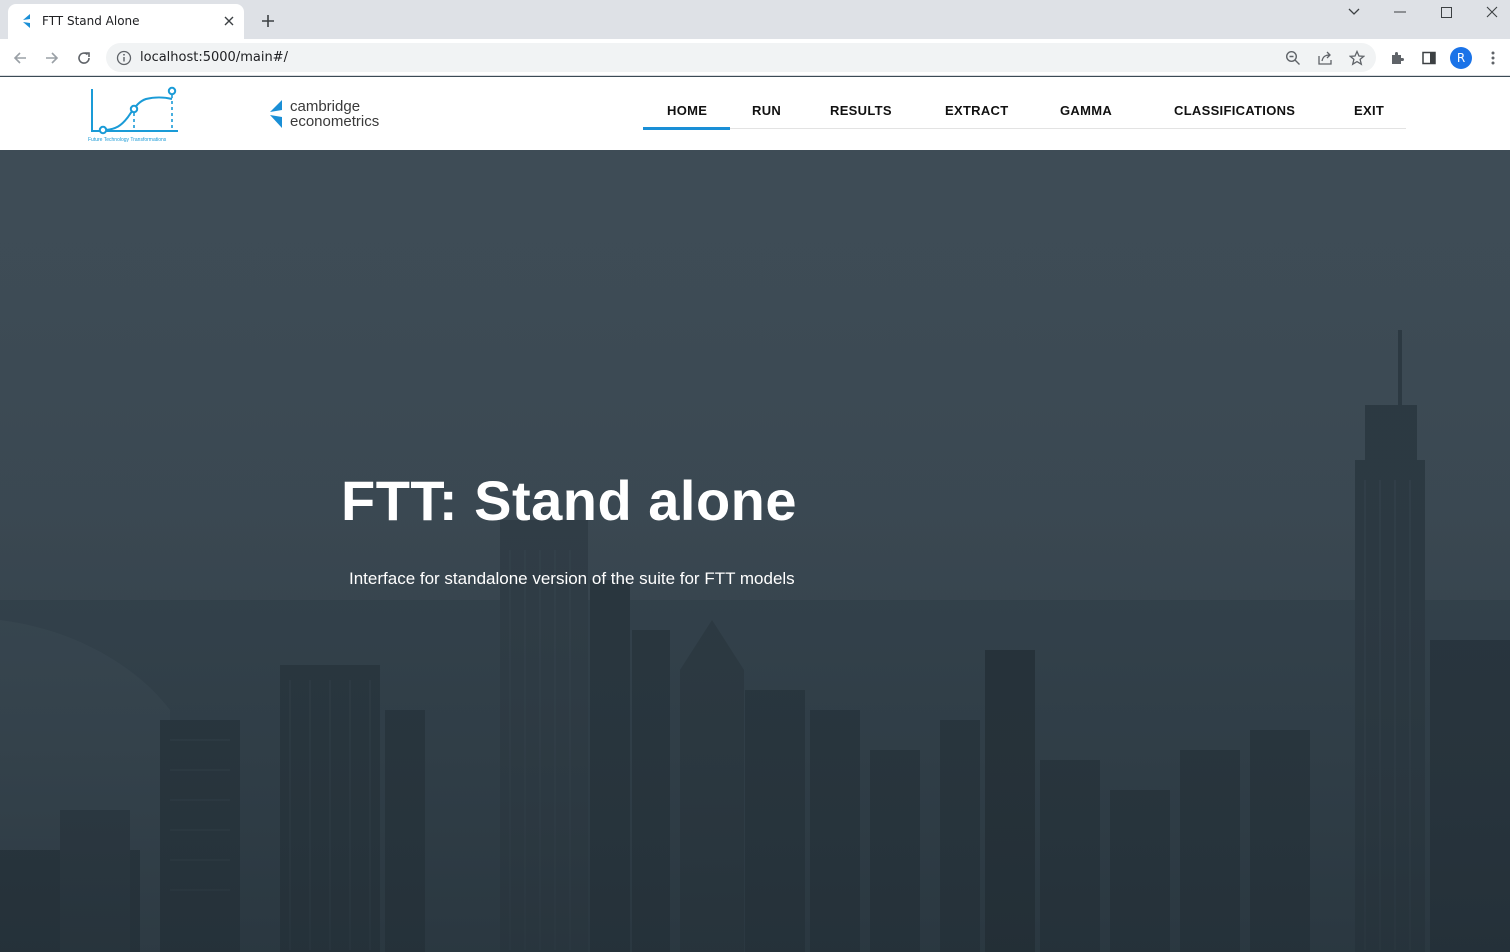 The image size is (1510, 952). I want to click on close-icon, so click(229, 21).